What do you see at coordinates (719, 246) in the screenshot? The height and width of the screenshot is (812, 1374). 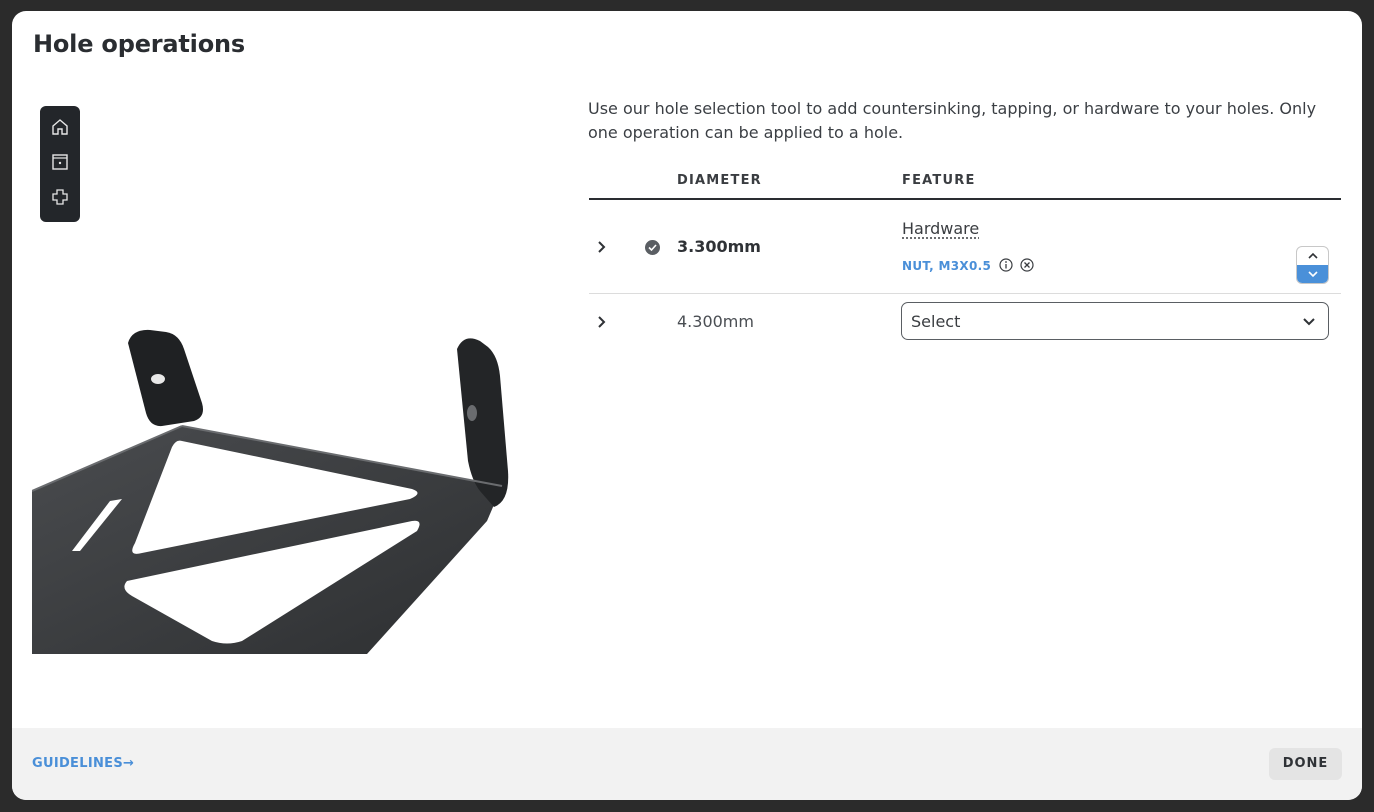 I see `hole-diameter: 3.300mm` at bounding box center [719, 246].